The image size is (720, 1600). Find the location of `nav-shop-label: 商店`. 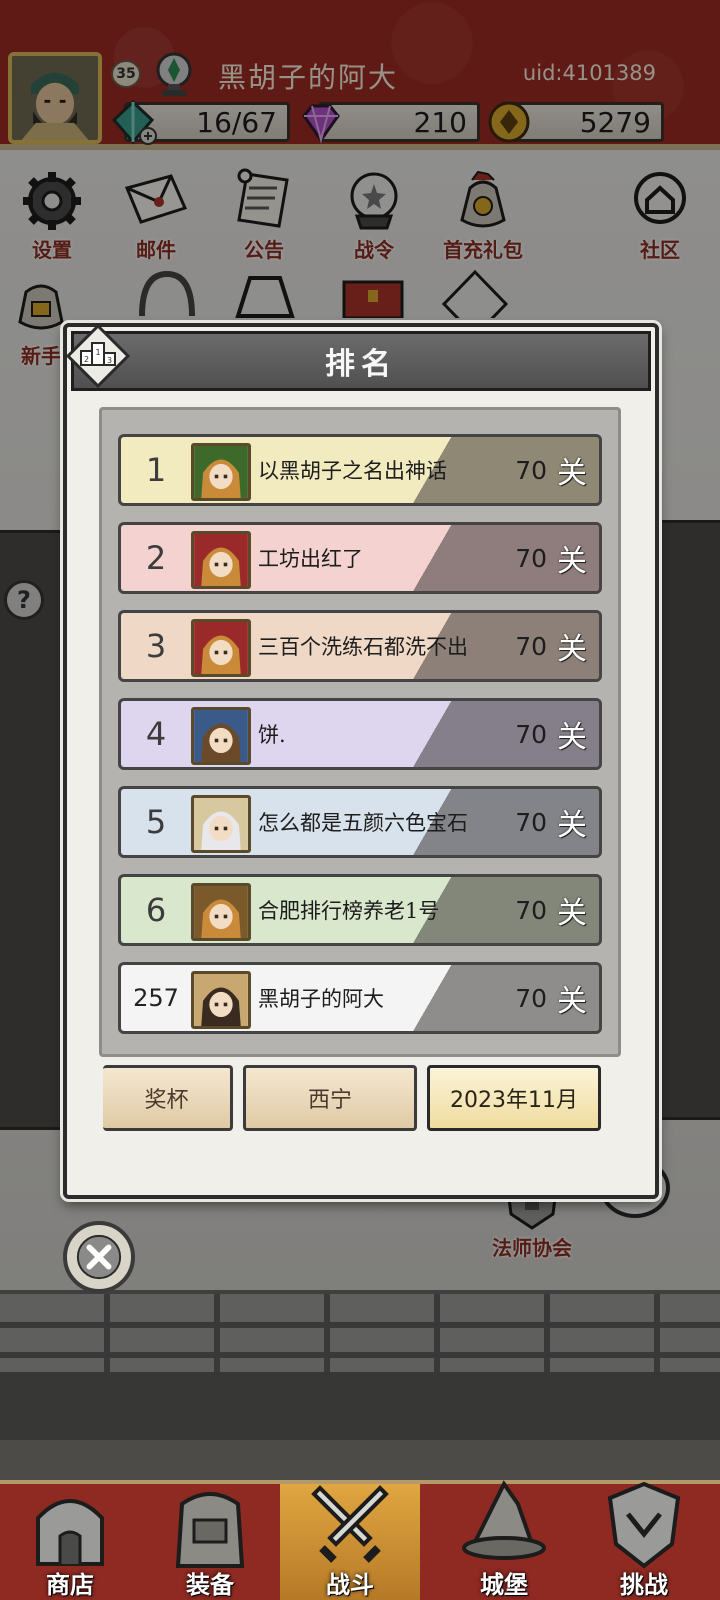

nav-shop-label: 商店 is located at coordinates (70, 1584).